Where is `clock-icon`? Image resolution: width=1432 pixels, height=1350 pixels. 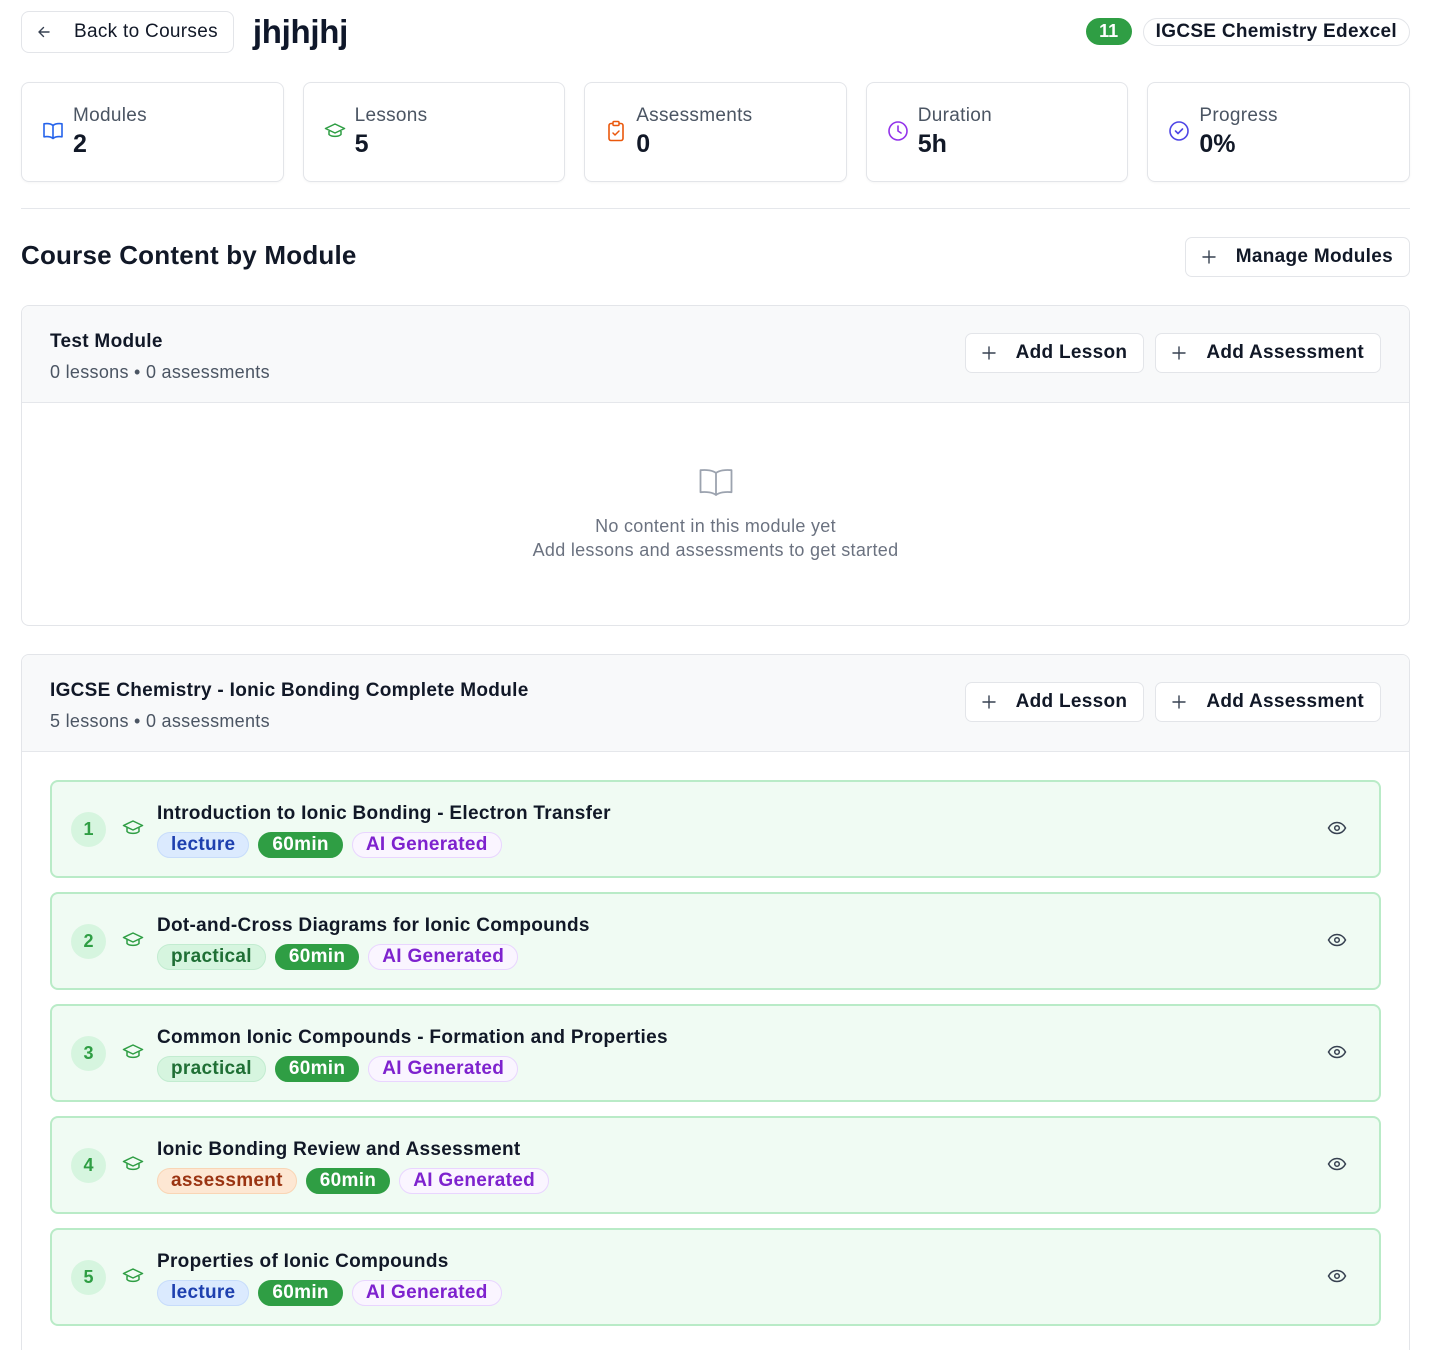 clock-icon is located at coordinates (898, 131).